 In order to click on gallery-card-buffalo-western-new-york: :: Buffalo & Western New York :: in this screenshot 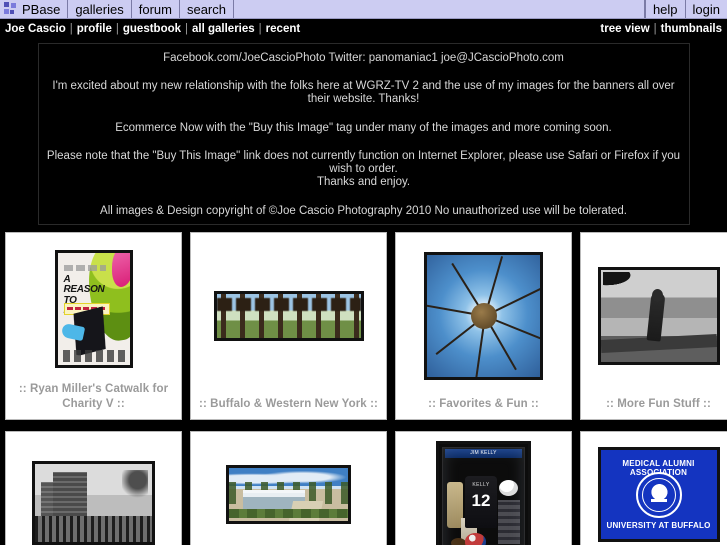, I will do `click(288, 325)`.